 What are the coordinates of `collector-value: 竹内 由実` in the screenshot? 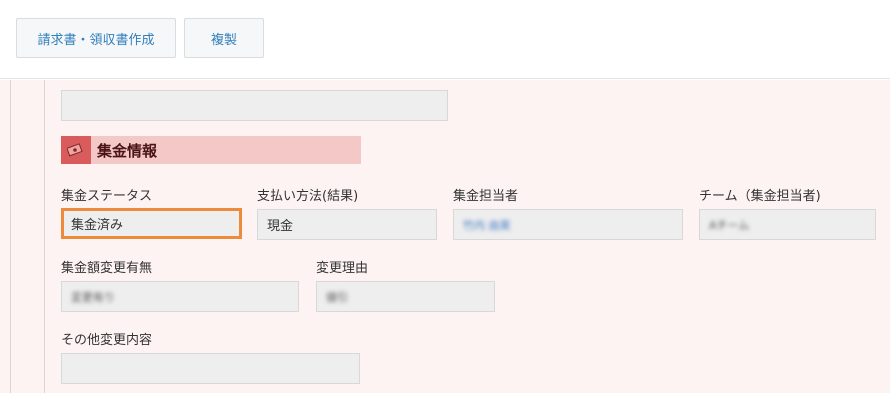 It's located at (487, 225).